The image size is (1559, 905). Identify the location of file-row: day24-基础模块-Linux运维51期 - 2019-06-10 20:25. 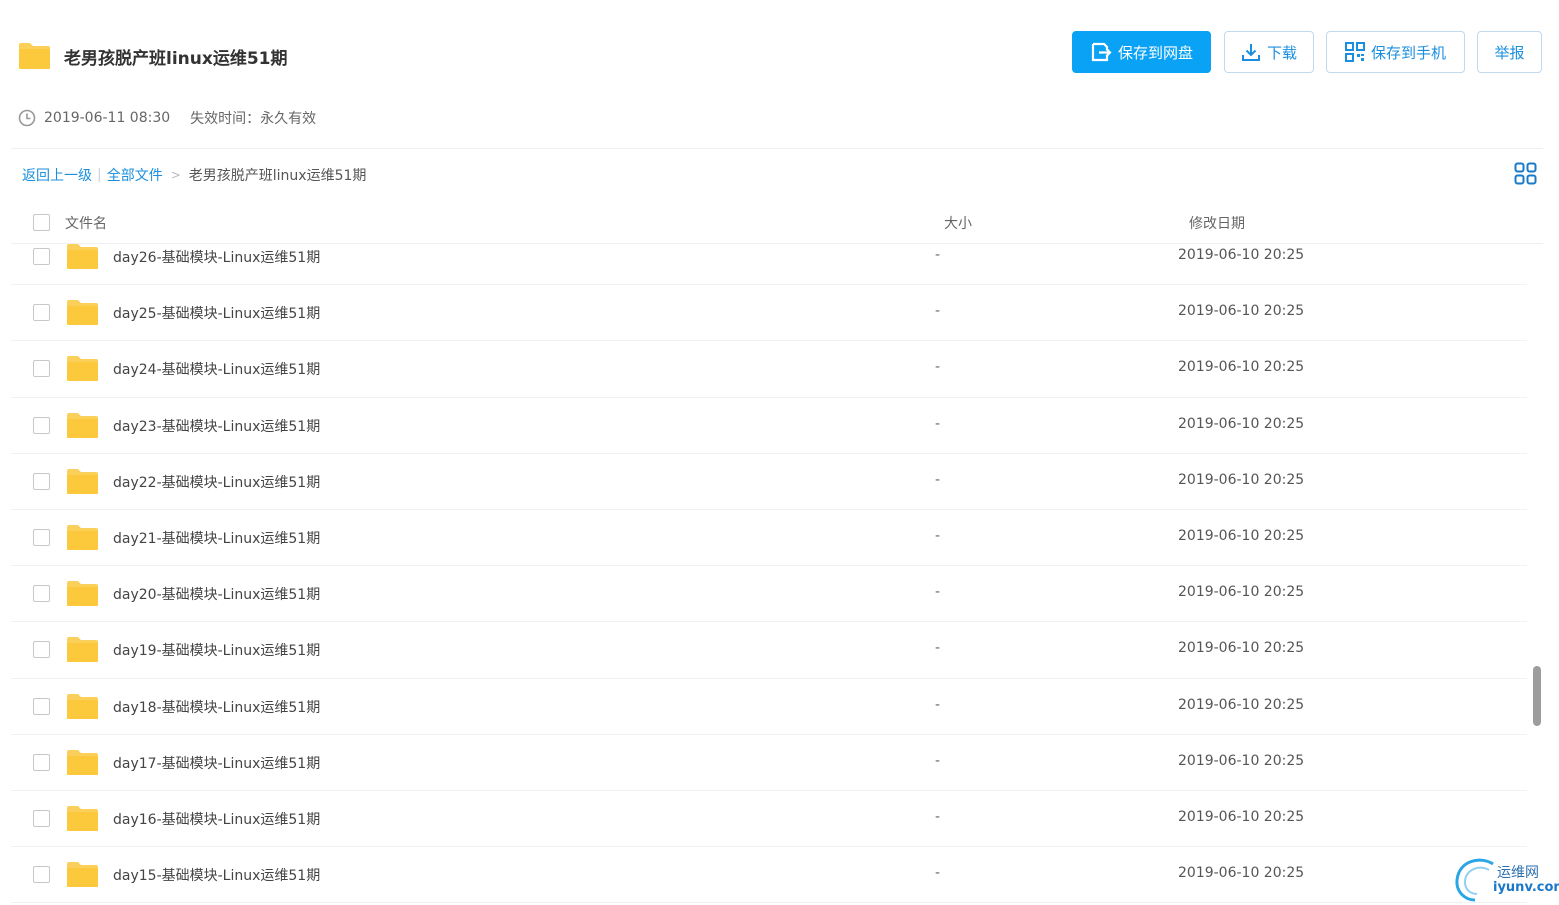
(769, 369).